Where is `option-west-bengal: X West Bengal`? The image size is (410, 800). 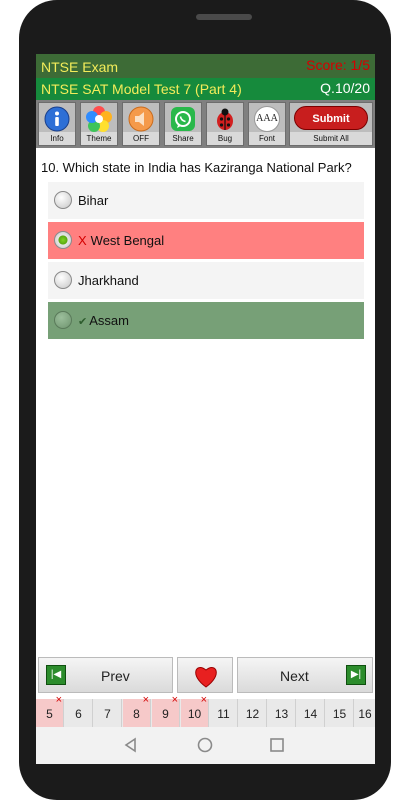 option-west-bengal: X West Bengal is located at coordinates (206, 240).